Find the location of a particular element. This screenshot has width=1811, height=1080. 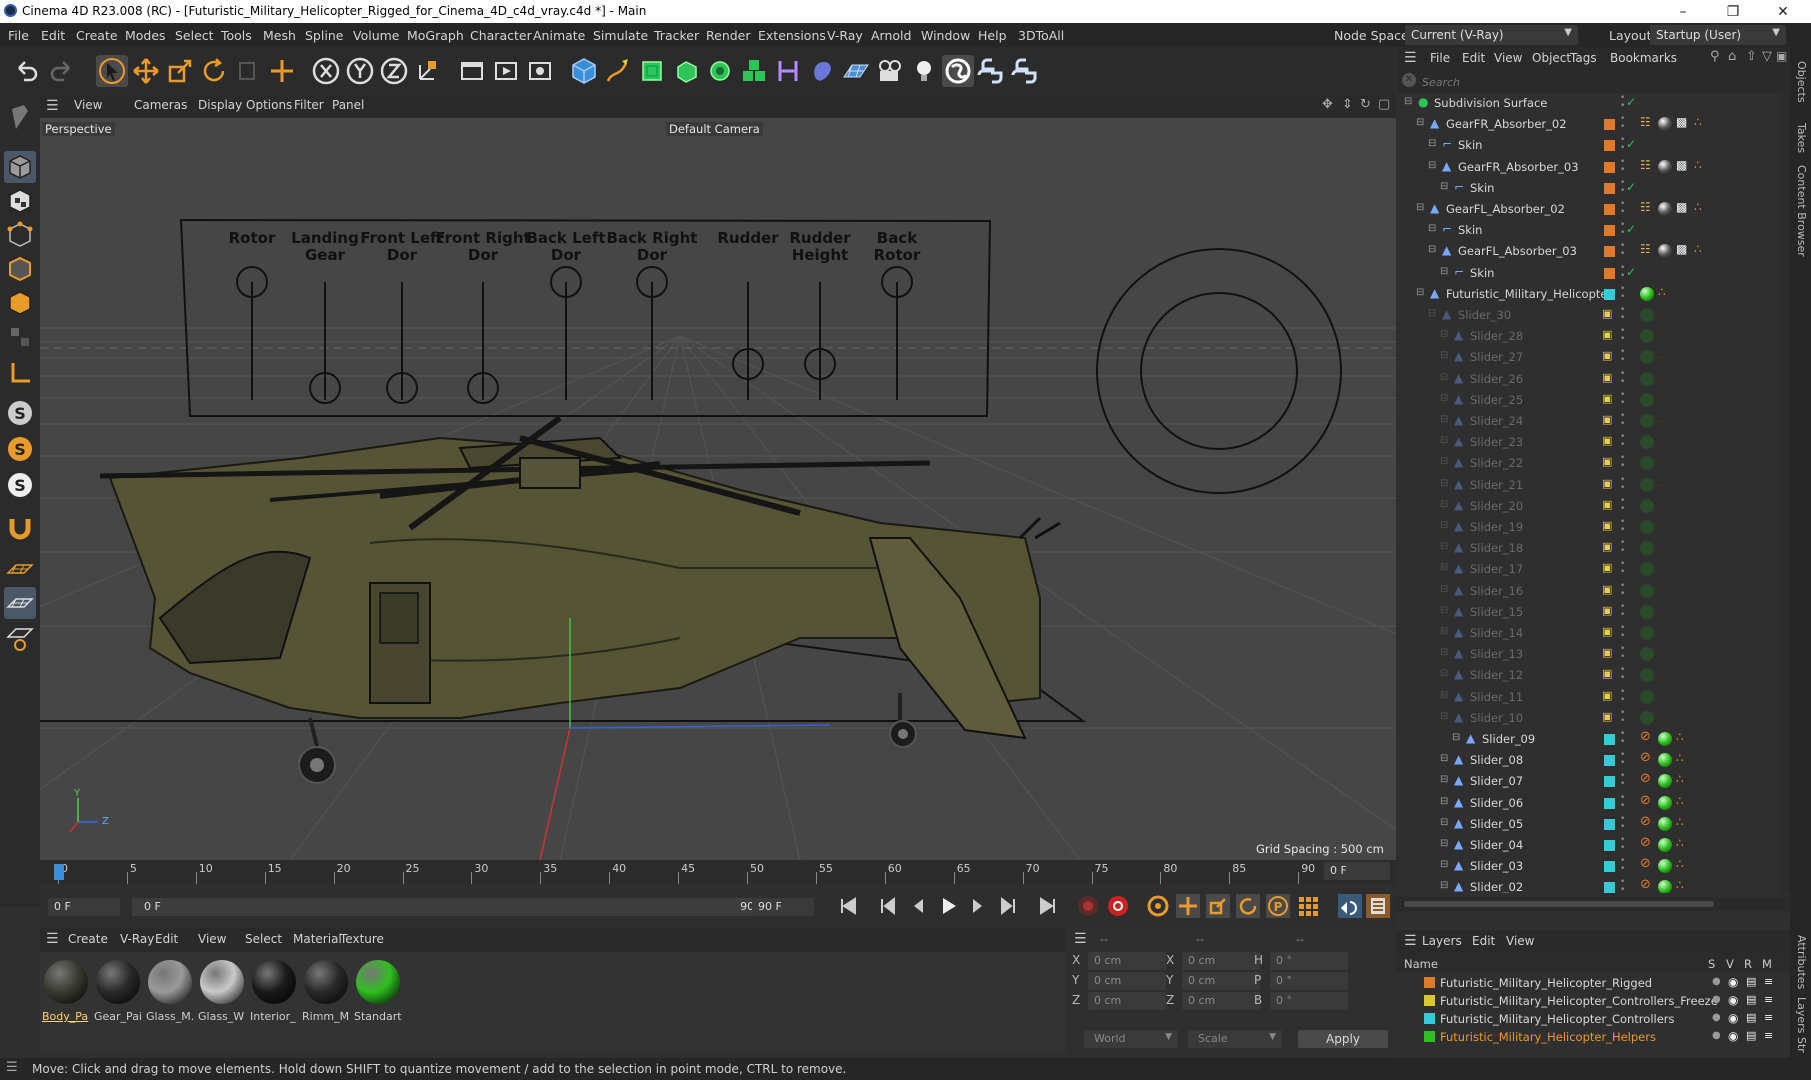

object-row: ⊟ ▲ Slider_08 • • ⊘ ∴ is located at coordinates (1593, 760).